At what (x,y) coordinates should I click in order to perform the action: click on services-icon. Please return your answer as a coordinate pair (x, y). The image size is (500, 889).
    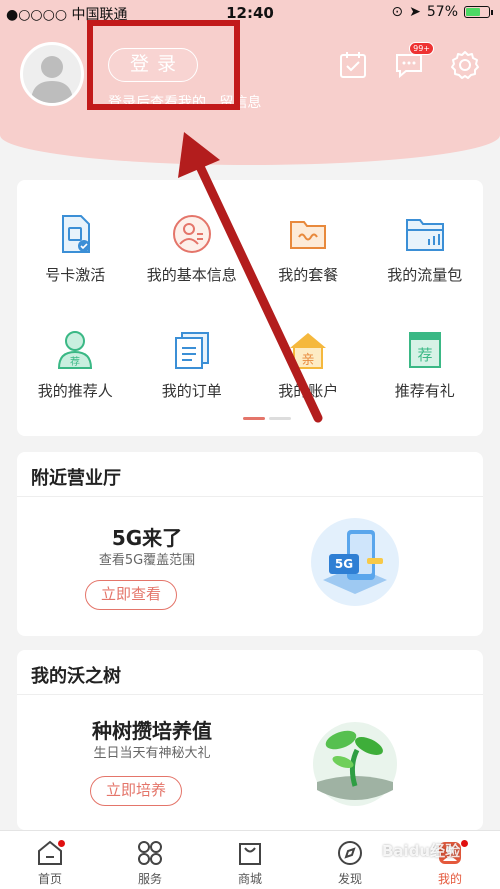
    Looking at the image, I should click on (150, 853).